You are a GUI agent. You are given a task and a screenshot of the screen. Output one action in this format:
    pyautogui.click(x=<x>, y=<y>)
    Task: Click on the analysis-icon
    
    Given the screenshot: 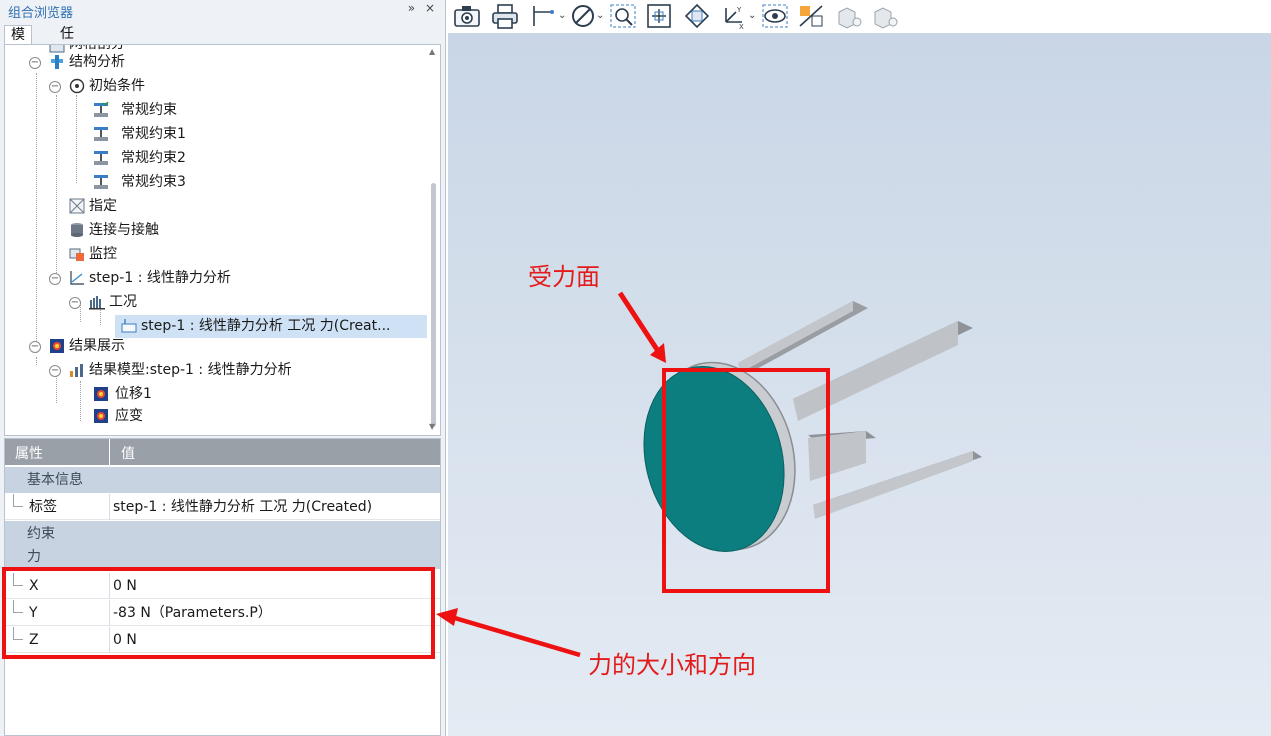 What is the action you would take?
    pyautogui.click(x=57, y=62)
    